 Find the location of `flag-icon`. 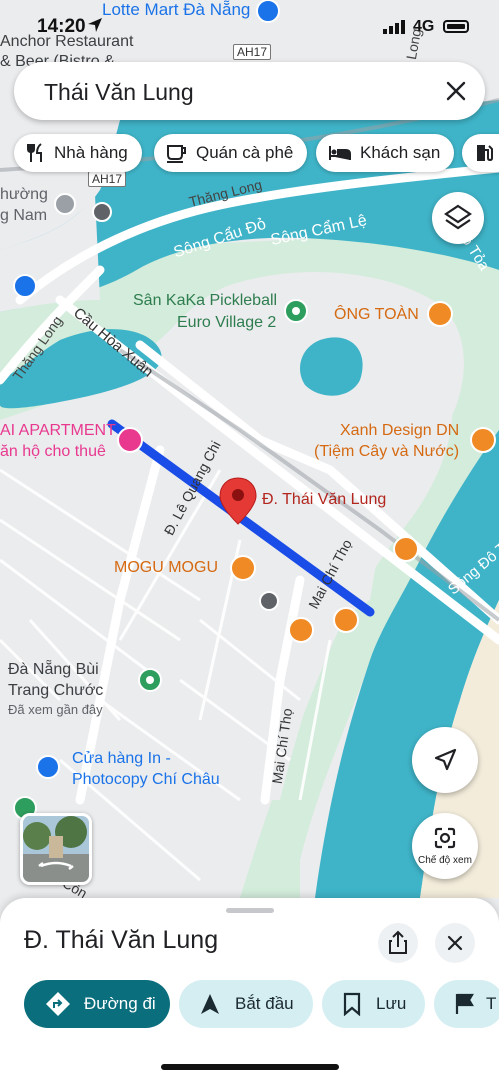

flag-icon is located at coordinates (464, 1003).